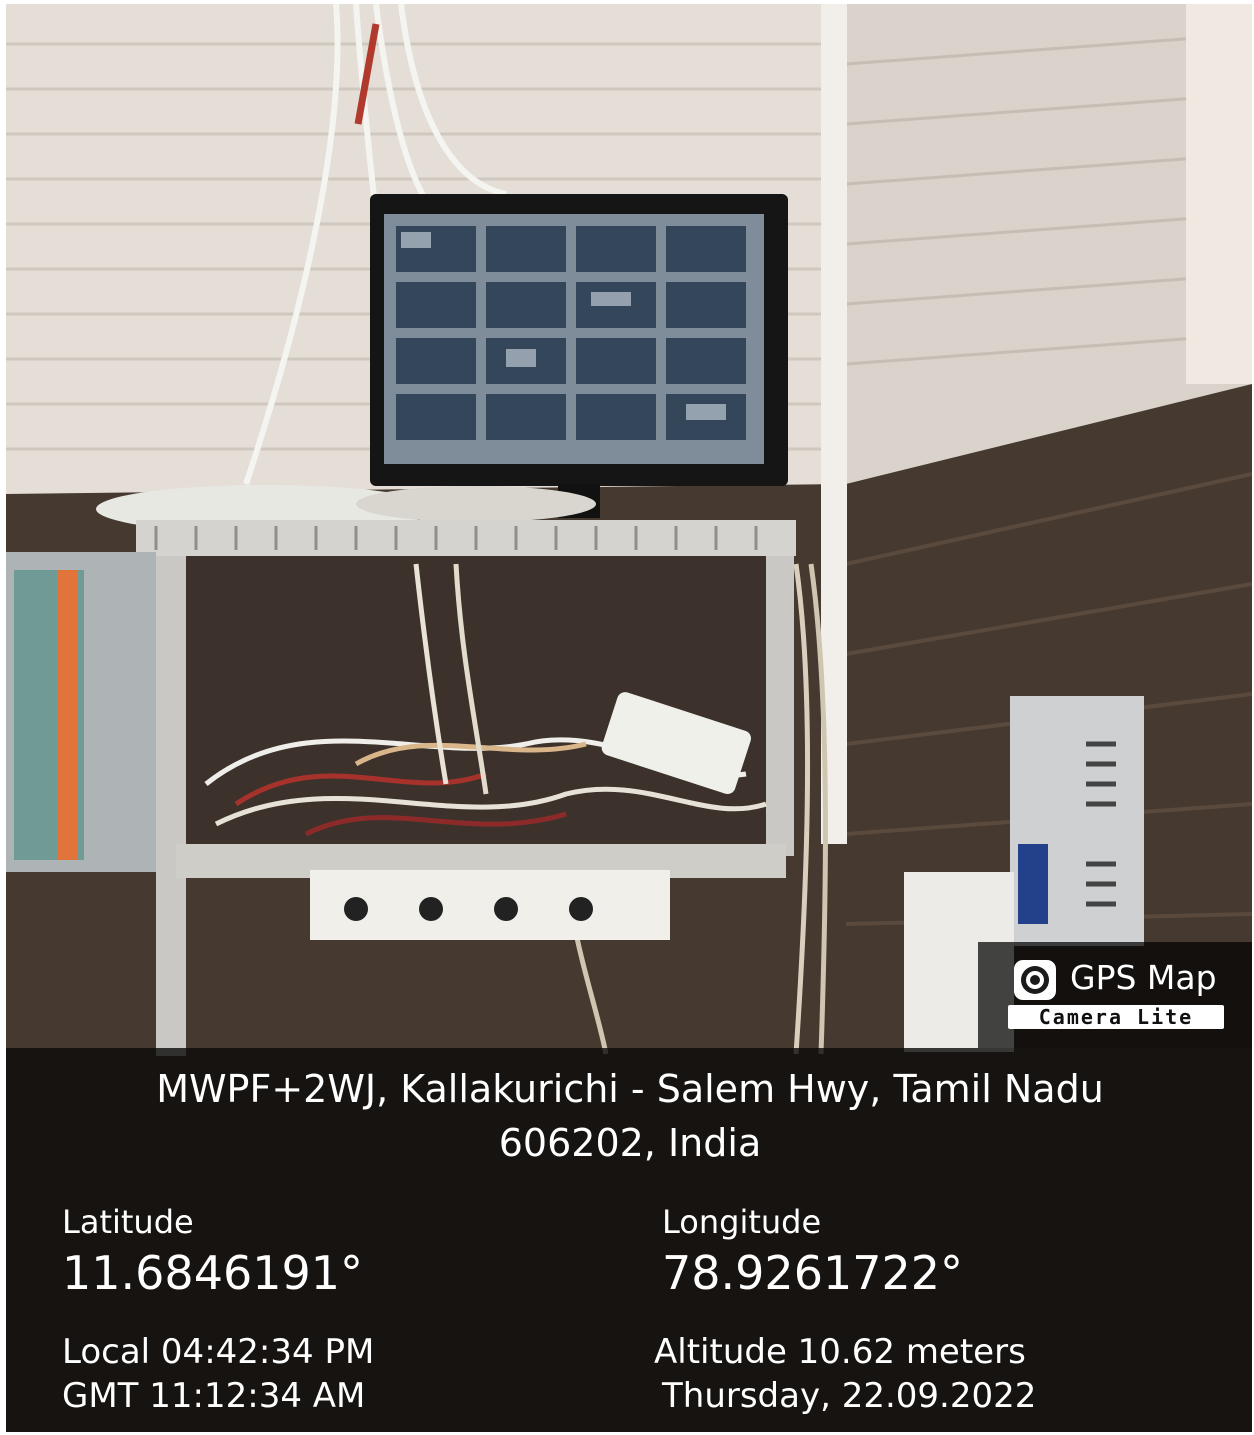 This screenshot has height=1435, width=1254. I want to click on address-line-2: 606202, India, so click(630, 1143).